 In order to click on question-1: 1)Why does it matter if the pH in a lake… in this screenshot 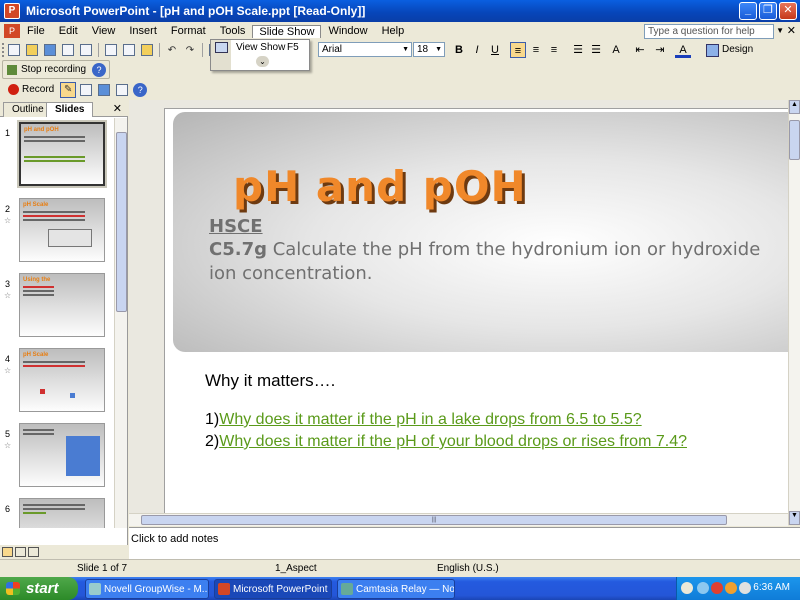, I will do `click(423, 419)`.